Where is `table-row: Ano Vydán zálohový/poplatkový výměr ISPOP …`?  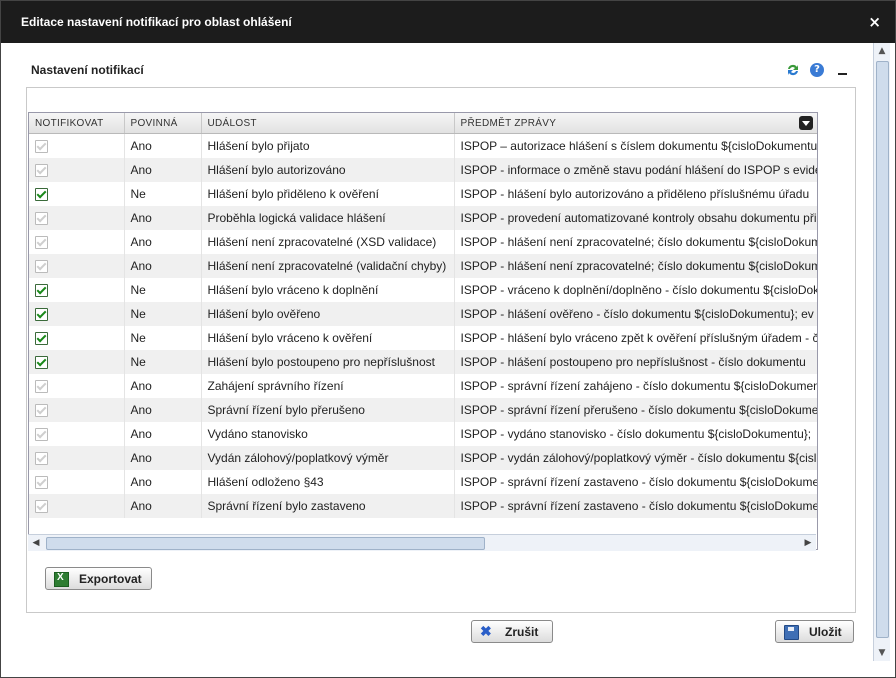 table-row: Ano Vydán zálohový/poplatkový výměr ISPOP … is located at coordinates (423, 458).